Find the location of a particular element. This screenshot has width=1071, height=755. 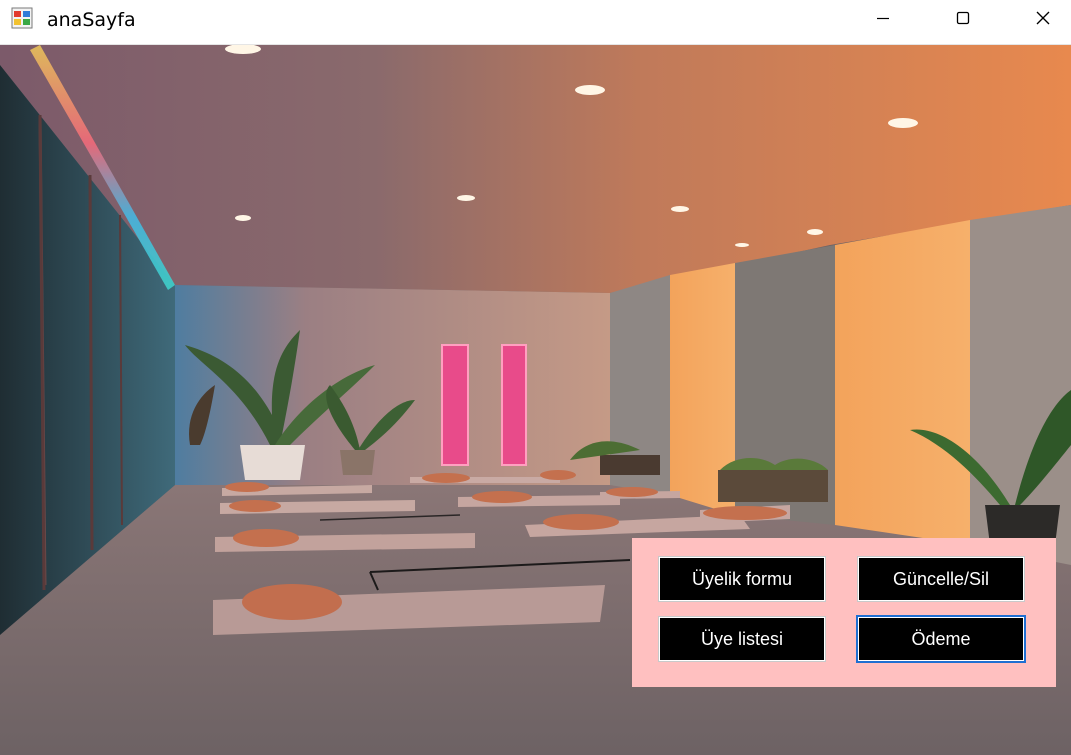

odeme-label: Ödeme is located at coordinates (941, 638).